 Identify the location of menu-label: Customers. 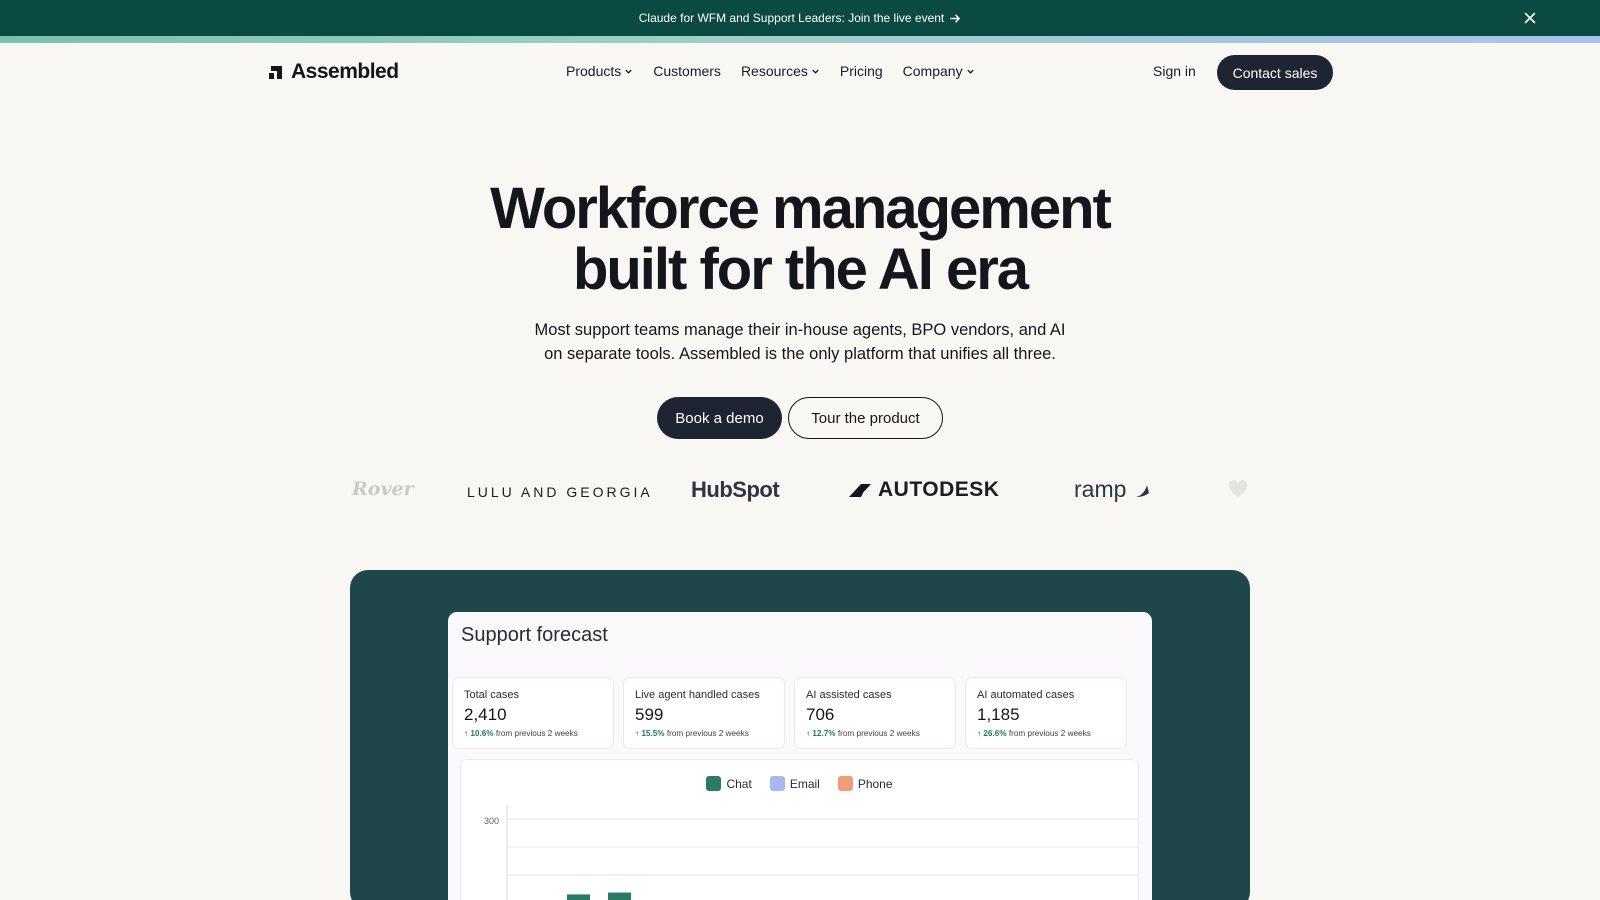
(687, 71).